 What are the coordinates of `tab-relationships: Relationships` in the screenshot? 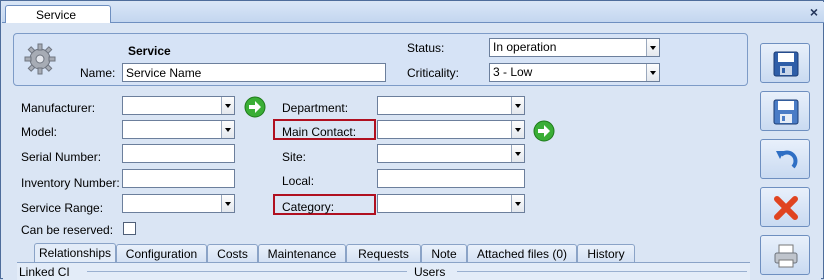 It's located at (75, 252).